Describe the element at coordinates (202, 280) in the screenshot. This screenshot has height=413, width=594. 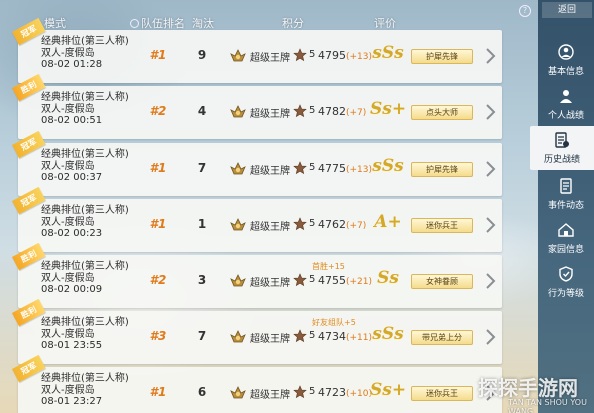
I see `kill-count: 3` at that location.